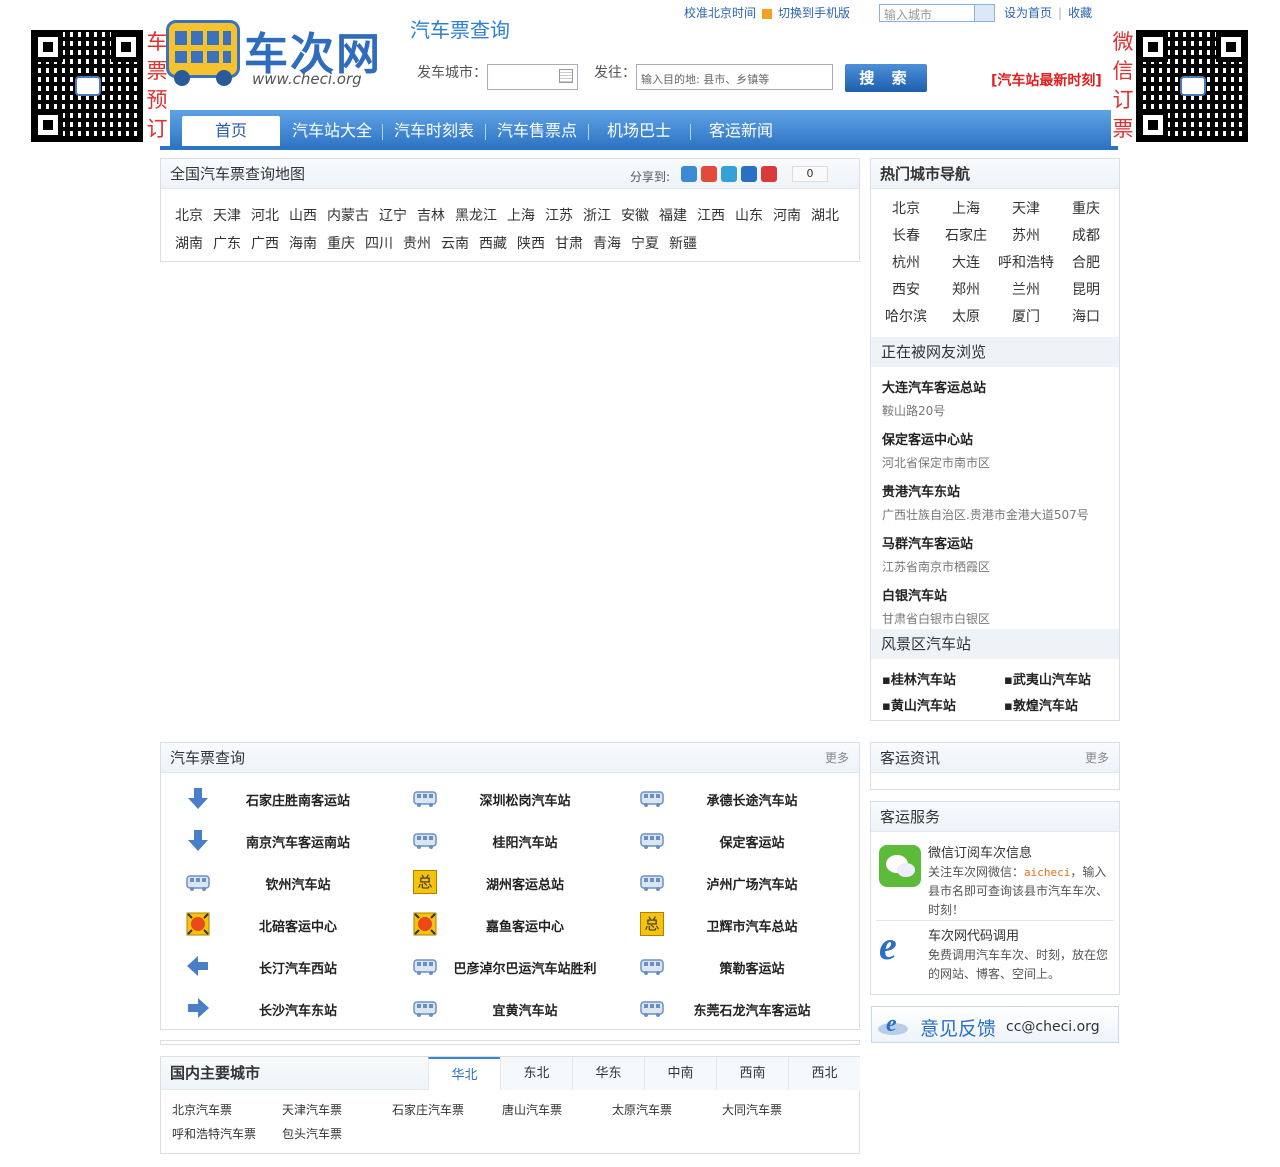 The image size is (1280, 1167). What do you see at coordinates (825, 216) in the screenshot?
I see `province-link: 湖北` at bounding box center [825, 216].